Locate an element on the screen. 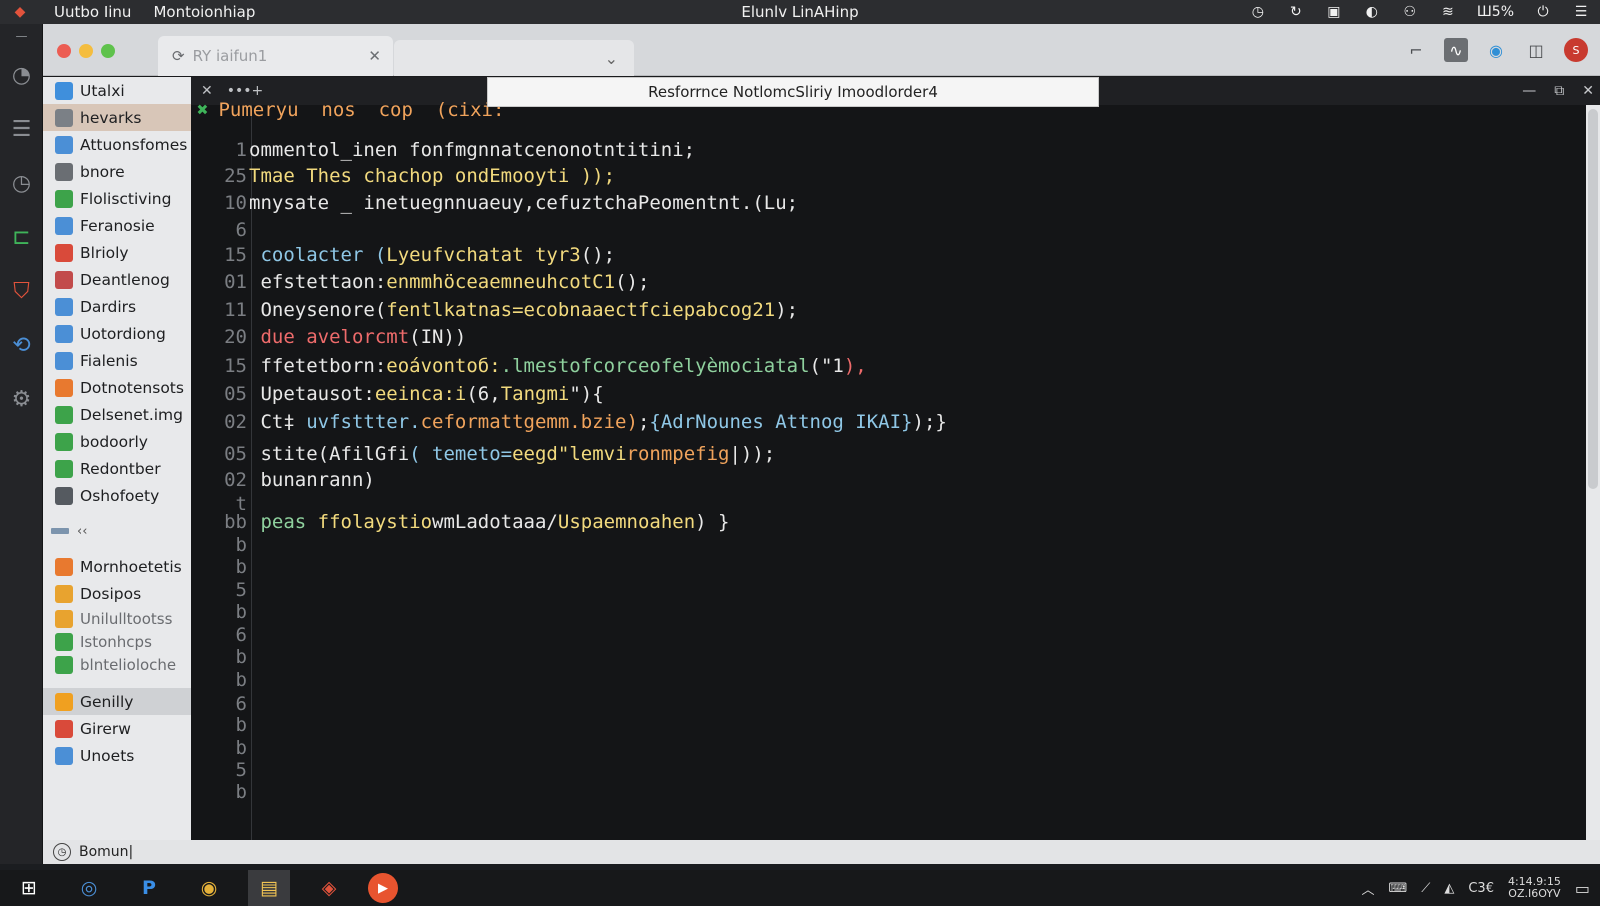 The height and width of the screenshot is (906, 1600). code-token: Oneysenore( is located at coordinates (318, 310).